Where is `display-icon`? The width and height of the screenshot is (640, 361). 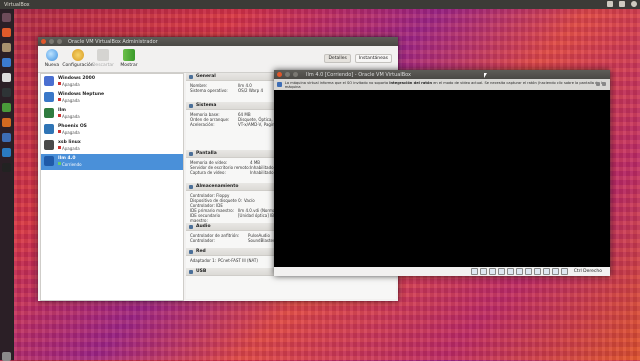
display-icon is located at coordinates (528, 271).